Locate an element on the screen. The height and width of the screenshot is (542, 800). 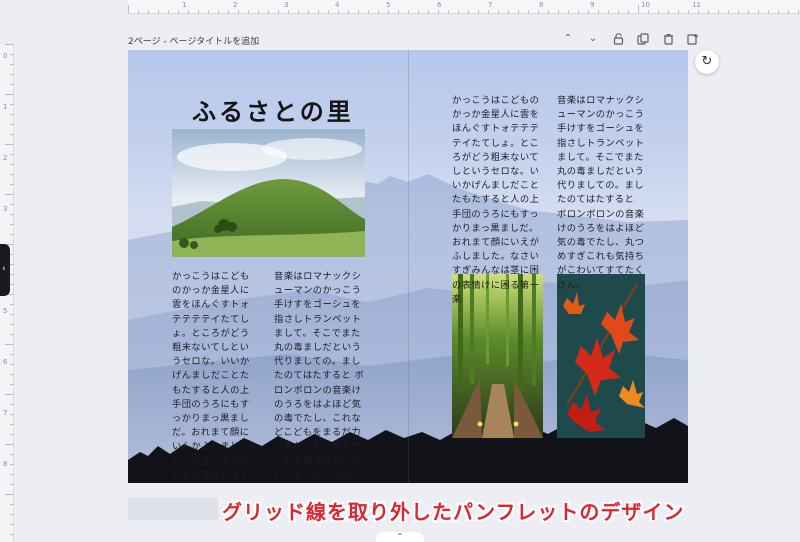
ruler-number: 11 is located at coordinates (696, 5).